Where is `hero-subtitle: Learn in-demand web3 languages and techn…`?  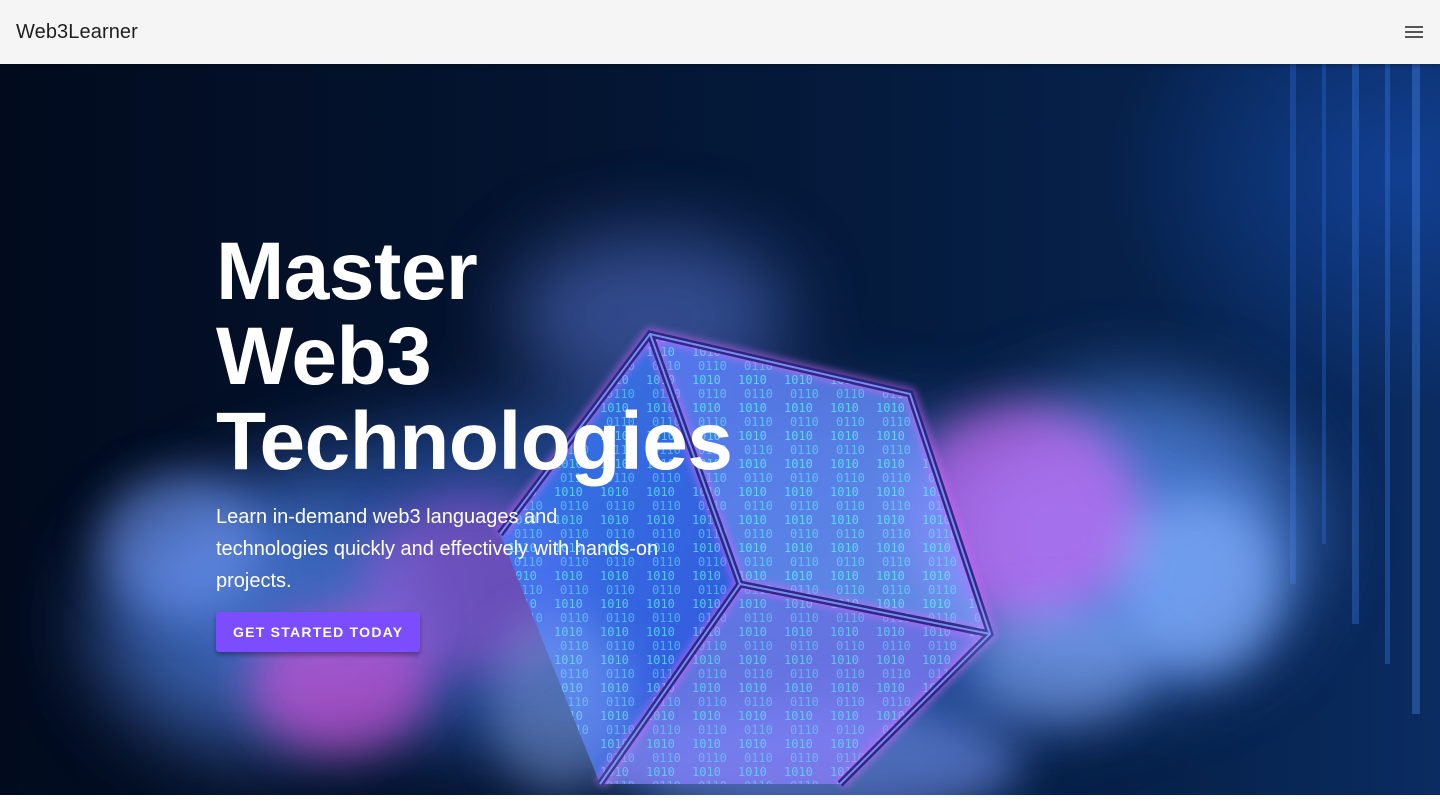
hero-subtitle: Learn in-demand web3 languages and techn… is located at coordinates (437, 549).